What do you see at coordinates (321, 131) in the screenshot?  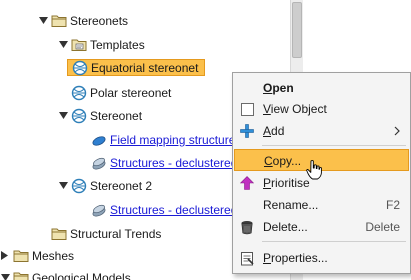 I see `menu-item-add: Add` at bounding box center [321, 131].